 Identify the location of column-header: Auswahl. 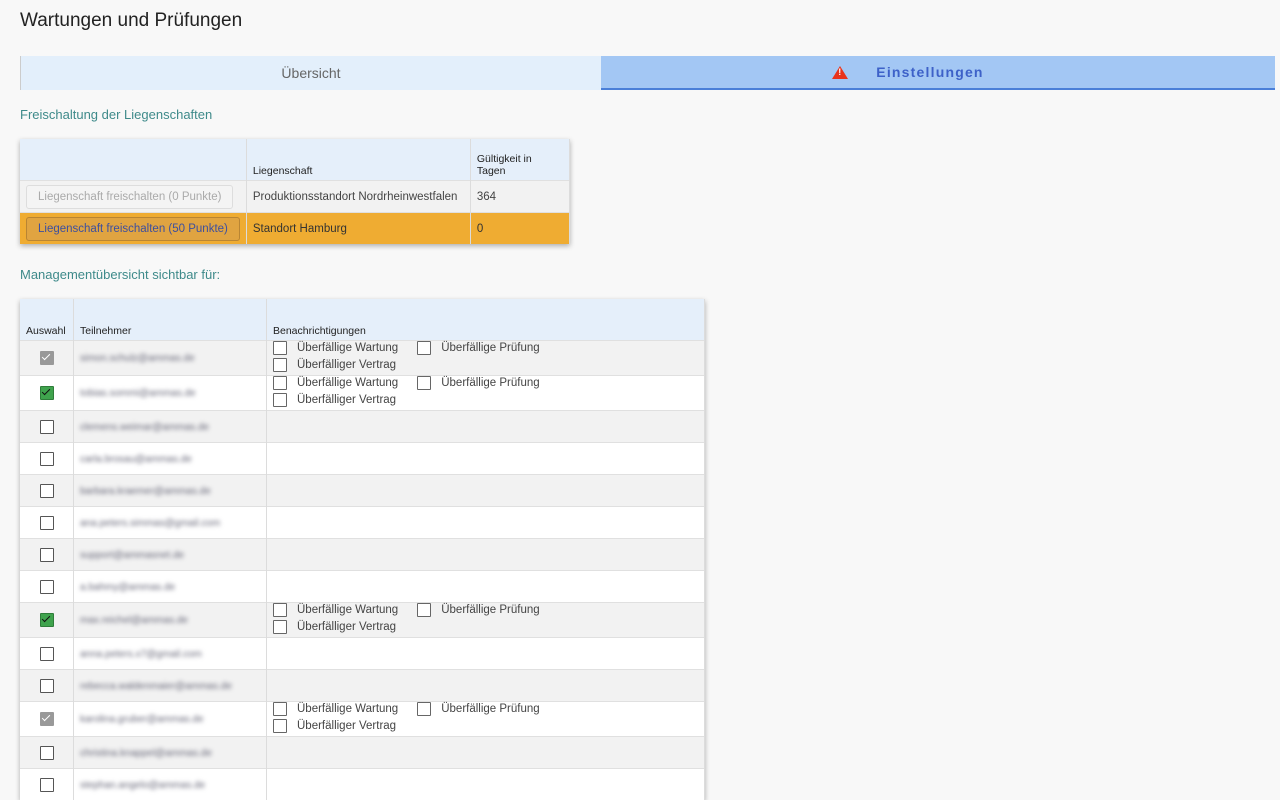
(47, 320).